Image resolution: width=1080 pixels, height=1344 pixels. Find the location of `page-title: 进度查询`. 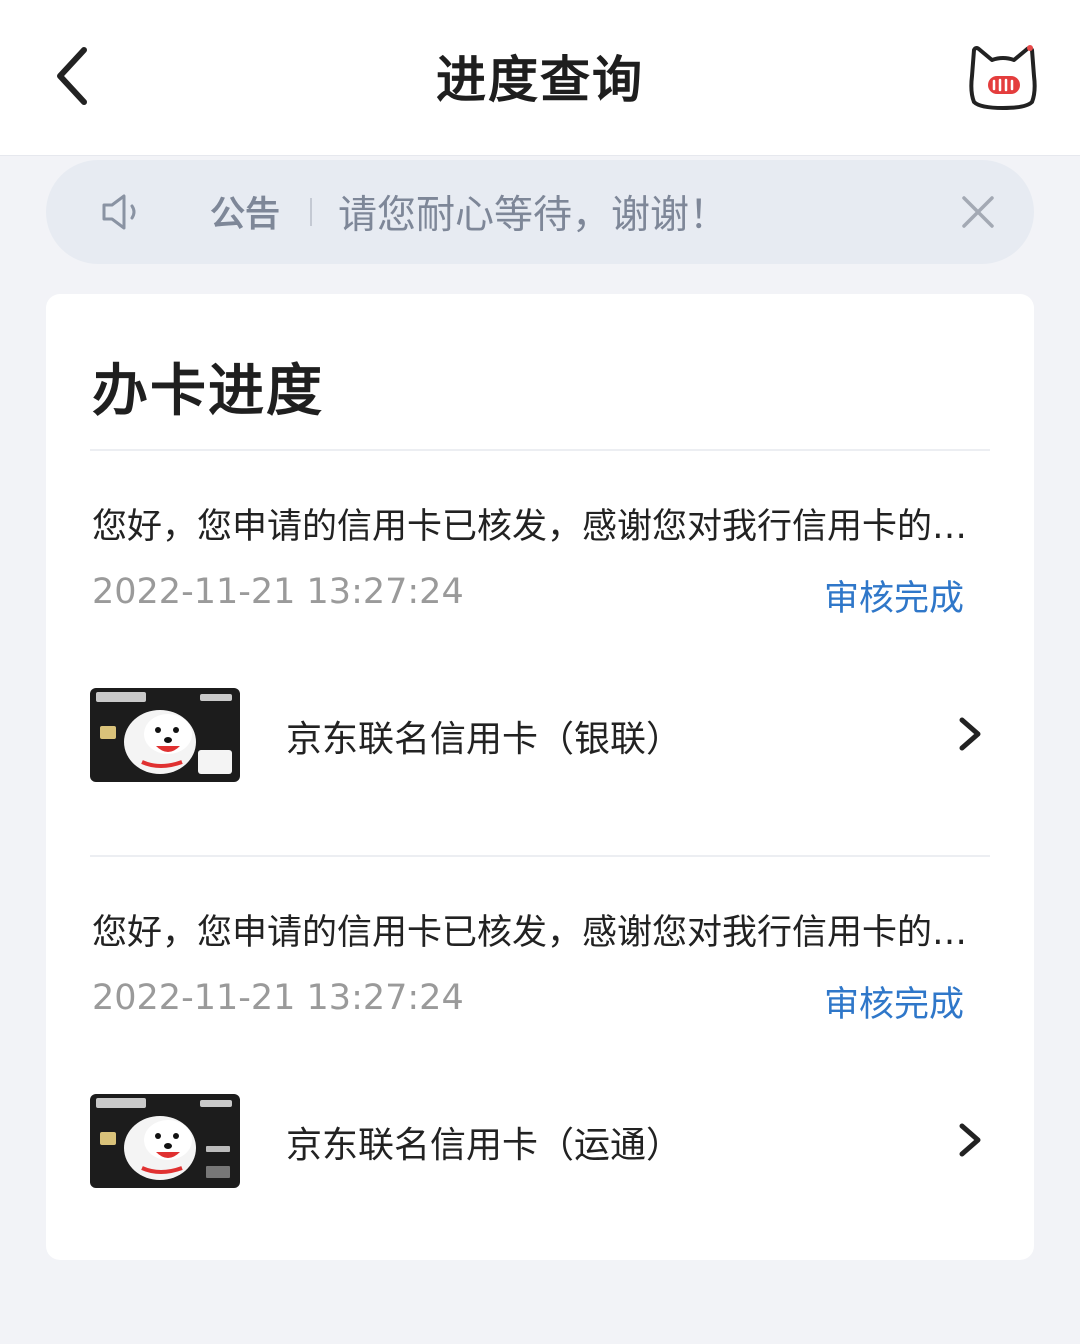

page-title: 进度查询 is located at coordinates (540, 80).